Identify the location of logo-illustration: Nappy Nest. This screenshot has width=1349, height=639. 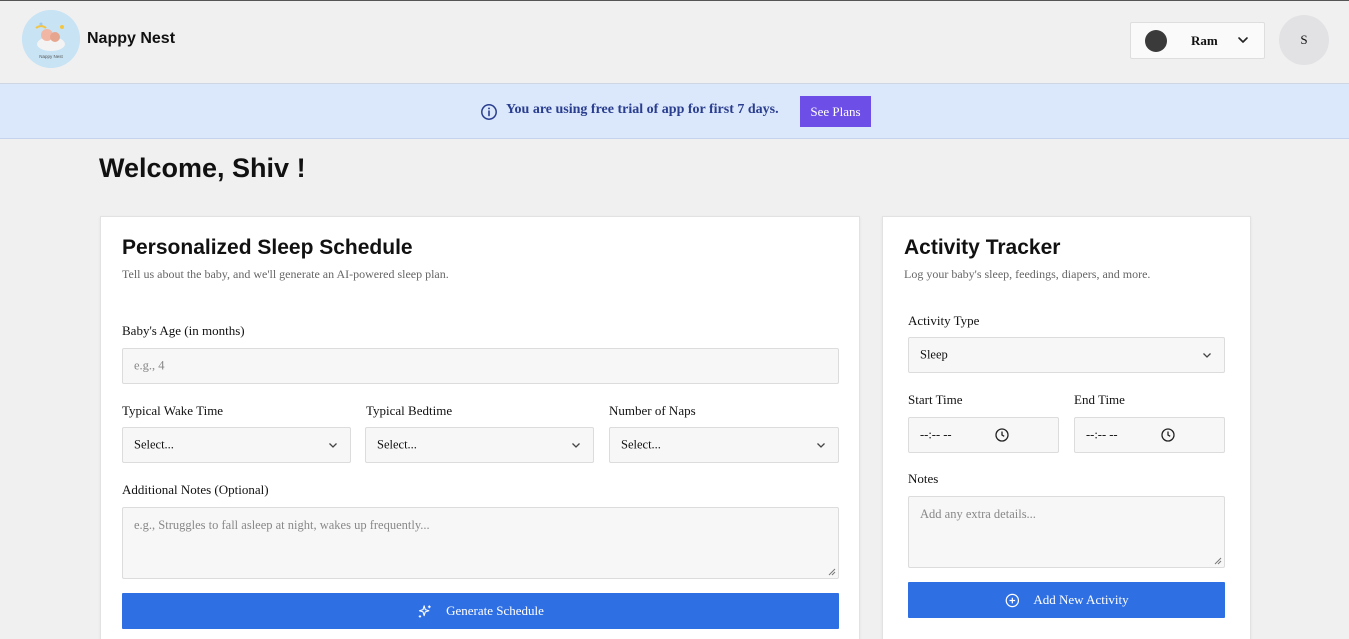
(51, 39).